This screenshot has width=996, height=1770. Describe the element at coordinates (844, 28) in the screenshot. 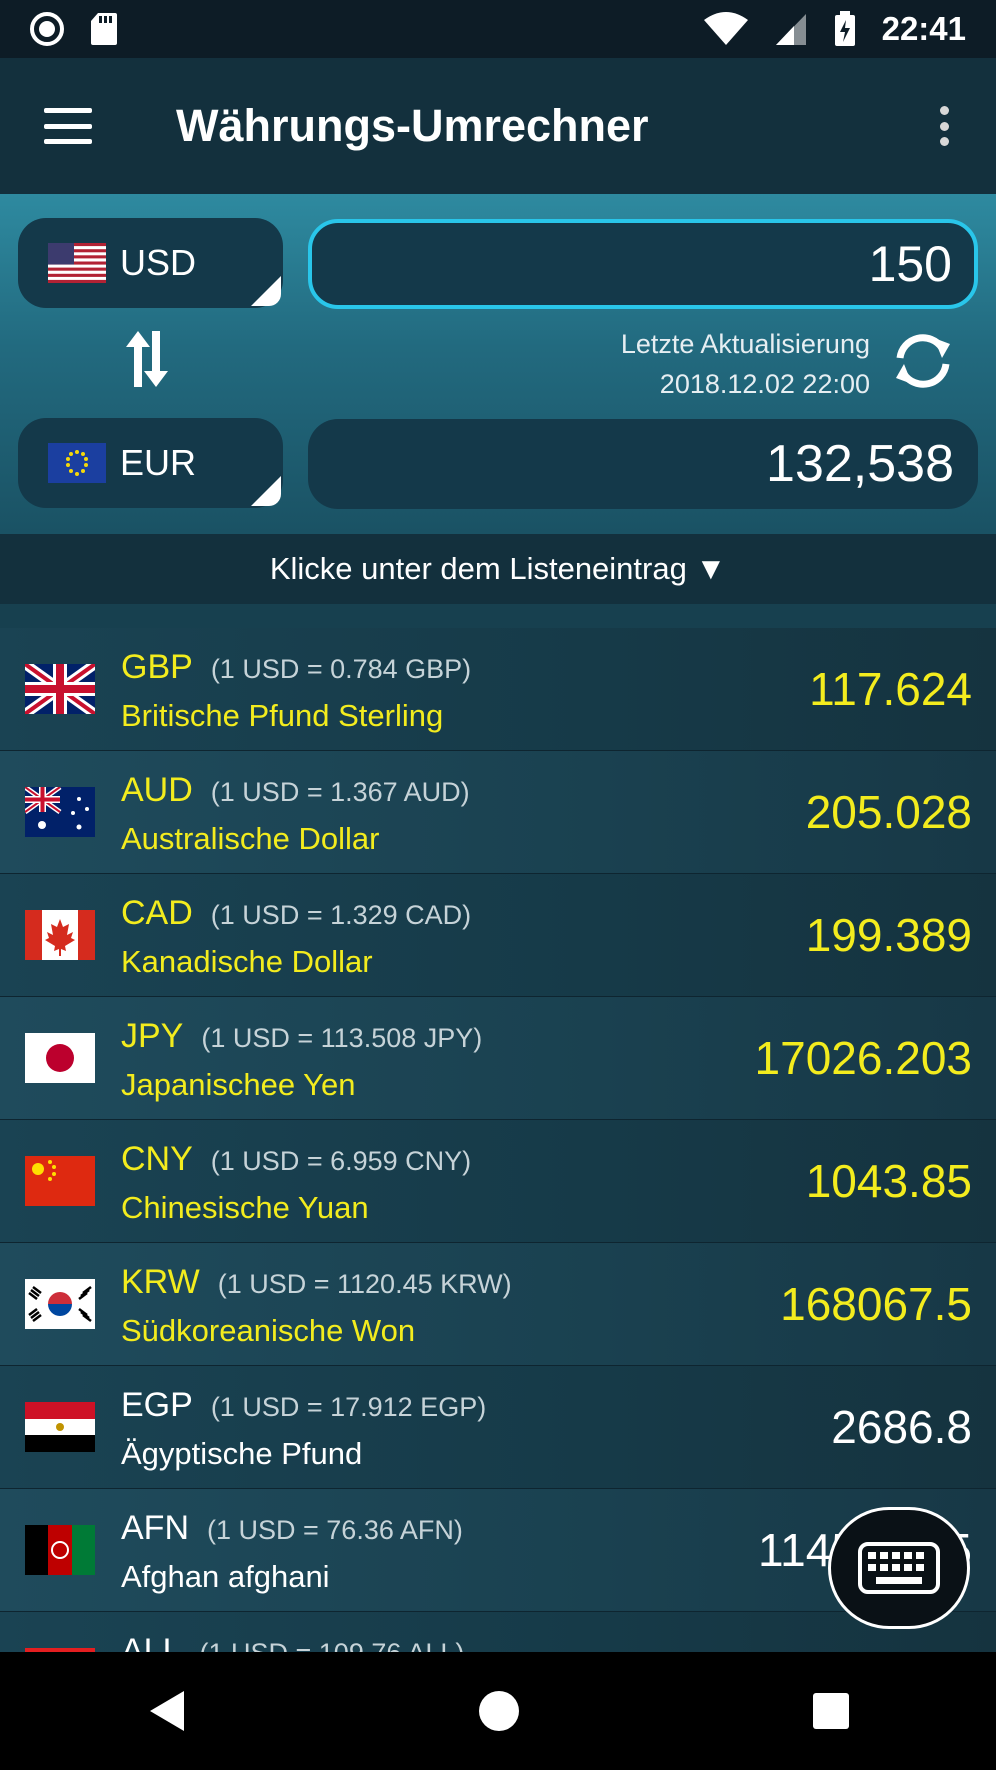

I see `battery-charging-icon` at that location.